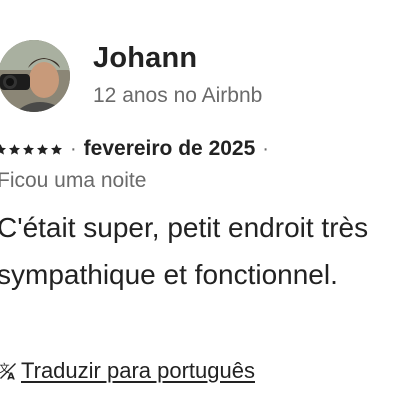 The image size is (420, 420). I want to click on review-date: fevereiro de 2025, so click(169, 148).